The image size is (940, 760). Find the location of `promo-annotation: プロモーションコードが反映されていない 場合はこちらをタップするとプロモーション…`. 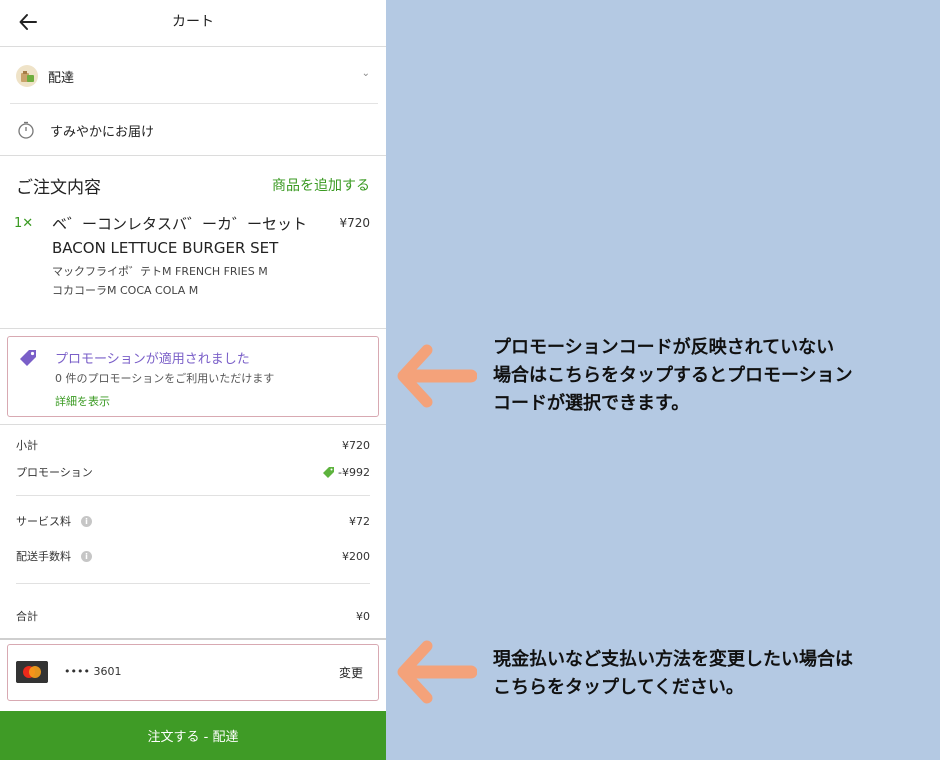

promo-annotation: プロモーションコードが反映されていない 場合はこちらをタップするとプロモーション… is located at coordinates (673, 376).